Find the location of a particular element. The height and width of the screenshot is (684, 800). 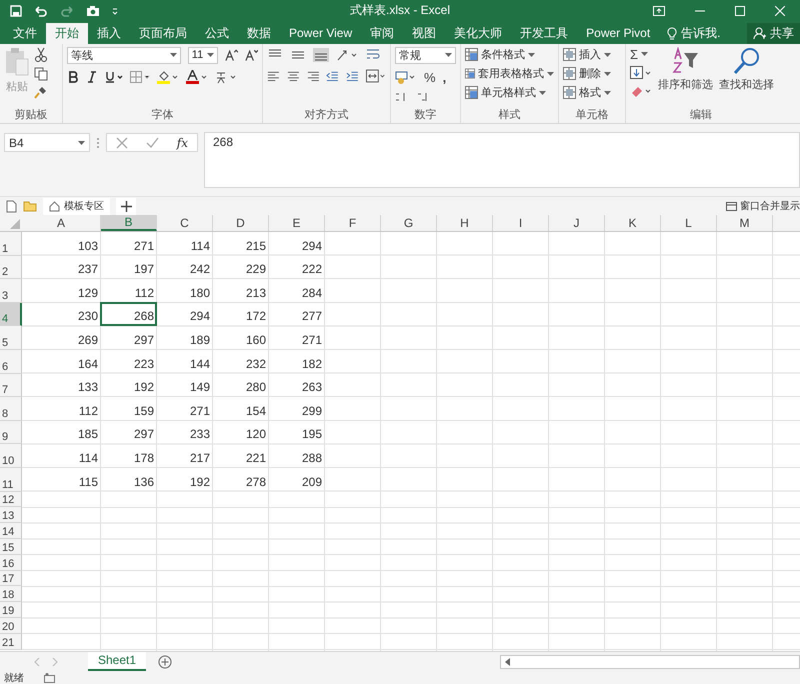

row-header: 8 is located at coordinates (11, 409).